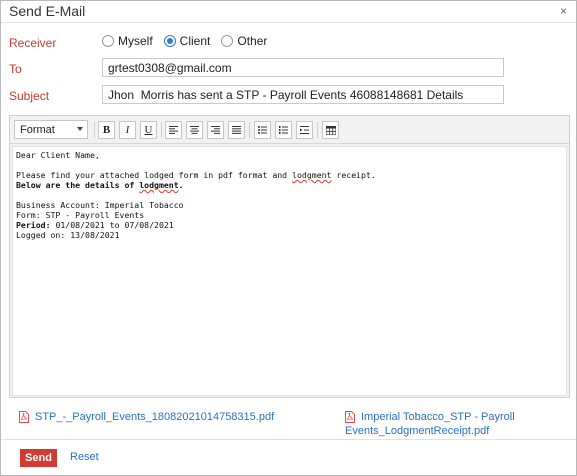  I want to click on radio-client-label: Client, so click(195, 41).